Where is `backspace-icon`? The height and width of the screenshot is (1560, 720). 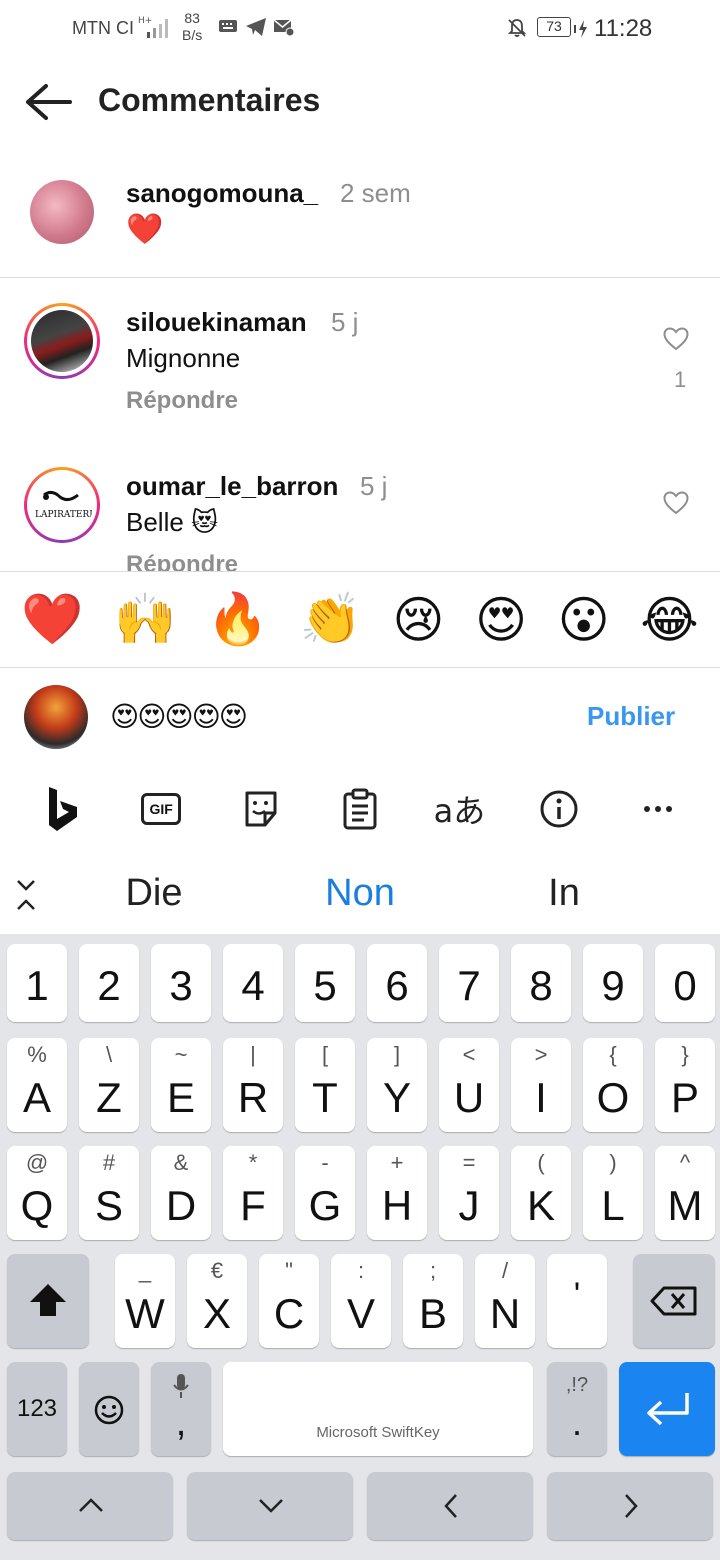 backspace-icon is located at coordinates (673, 1301).